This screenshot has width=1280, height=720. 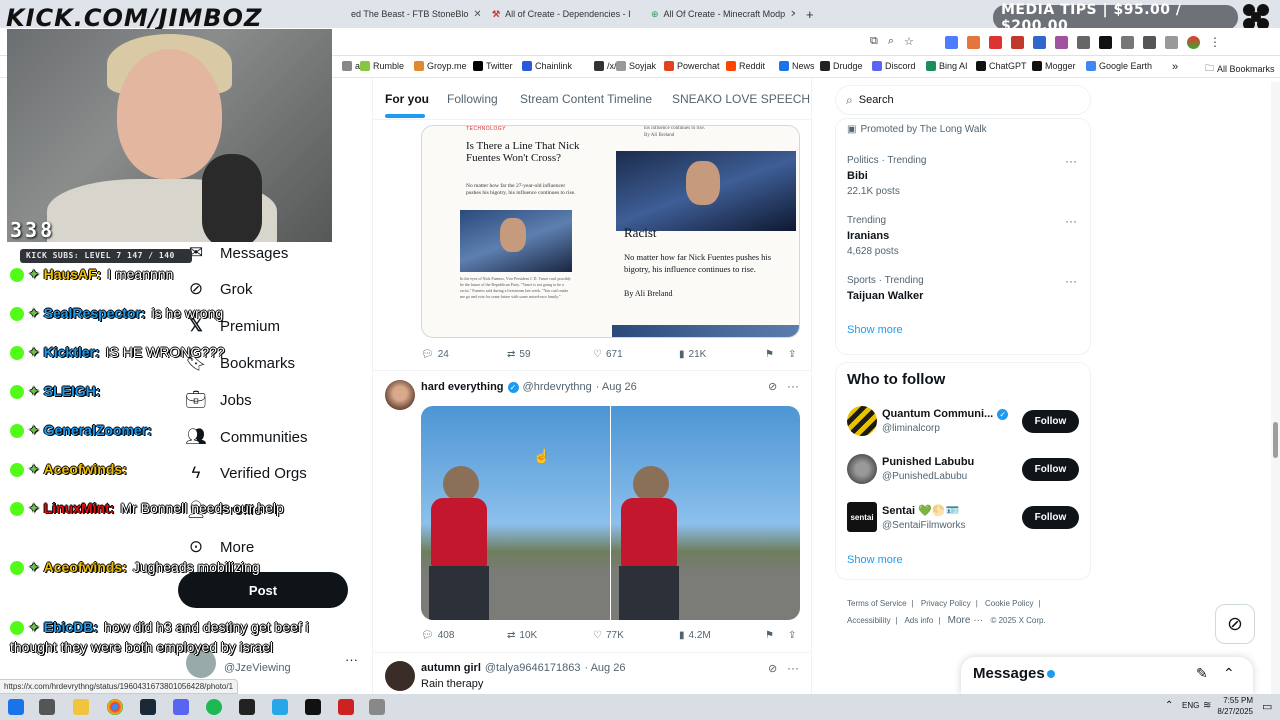 I want to click on chat-username: LinuxMint:, so click(x=79, y=508).